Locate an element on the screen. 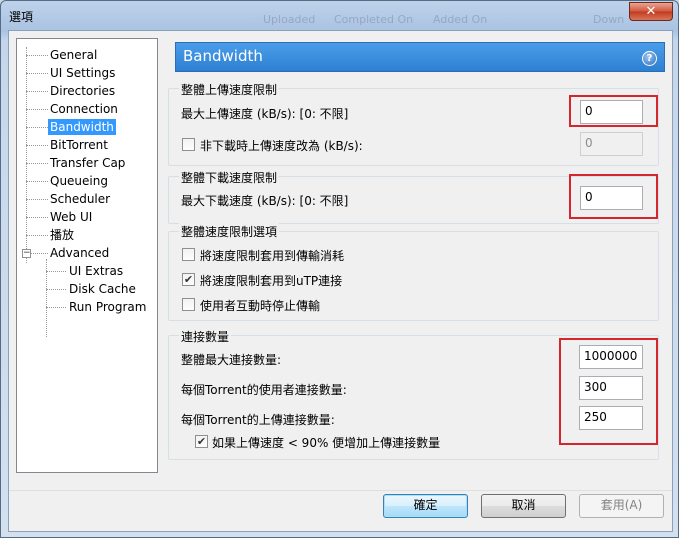 This screenshot has height=538, width=679. alt-upload-input: 0 is located at coordinates (611, 144).